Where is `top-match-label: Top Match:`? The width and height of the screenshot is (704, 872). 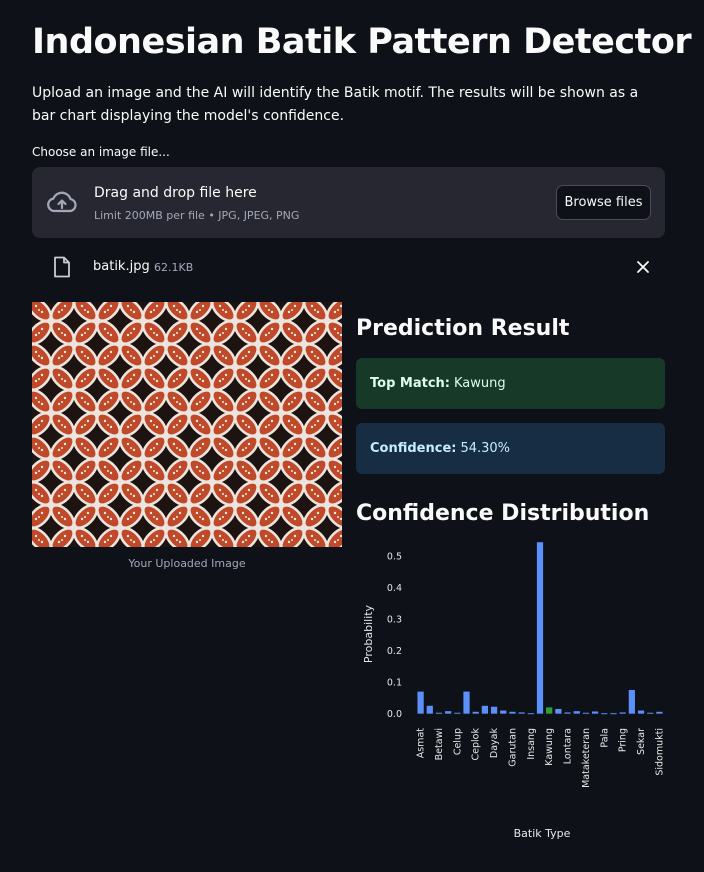 top-match-label: Top Match: is located at coordinates (410, 383).